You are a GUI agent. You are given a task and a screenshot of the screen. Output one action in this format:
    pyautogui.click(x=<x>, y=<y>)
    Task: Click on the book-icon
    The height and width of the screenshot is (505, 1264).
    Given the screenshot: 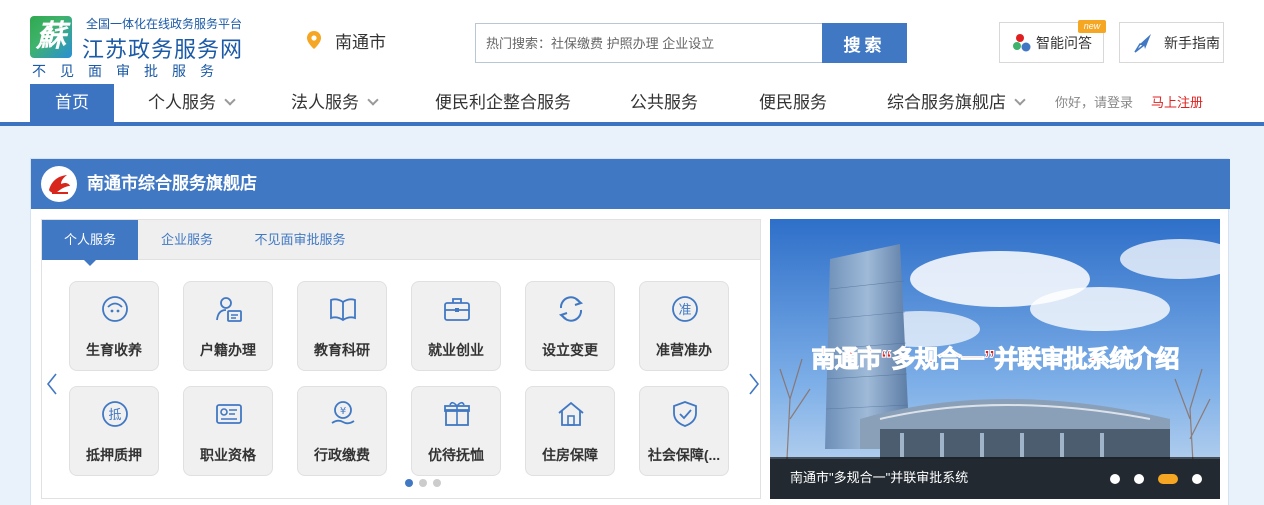 What is the action you would take?
    pyautogui.click(x=343, y=310)
    